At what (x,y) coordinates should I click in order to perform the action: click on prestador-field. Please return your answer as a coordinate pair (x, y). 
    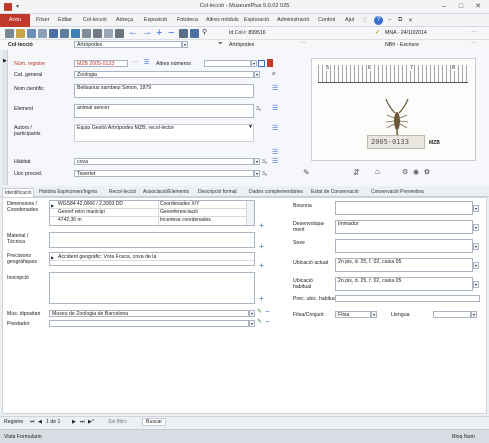
    Looking at the image, I should click on (149, 323).